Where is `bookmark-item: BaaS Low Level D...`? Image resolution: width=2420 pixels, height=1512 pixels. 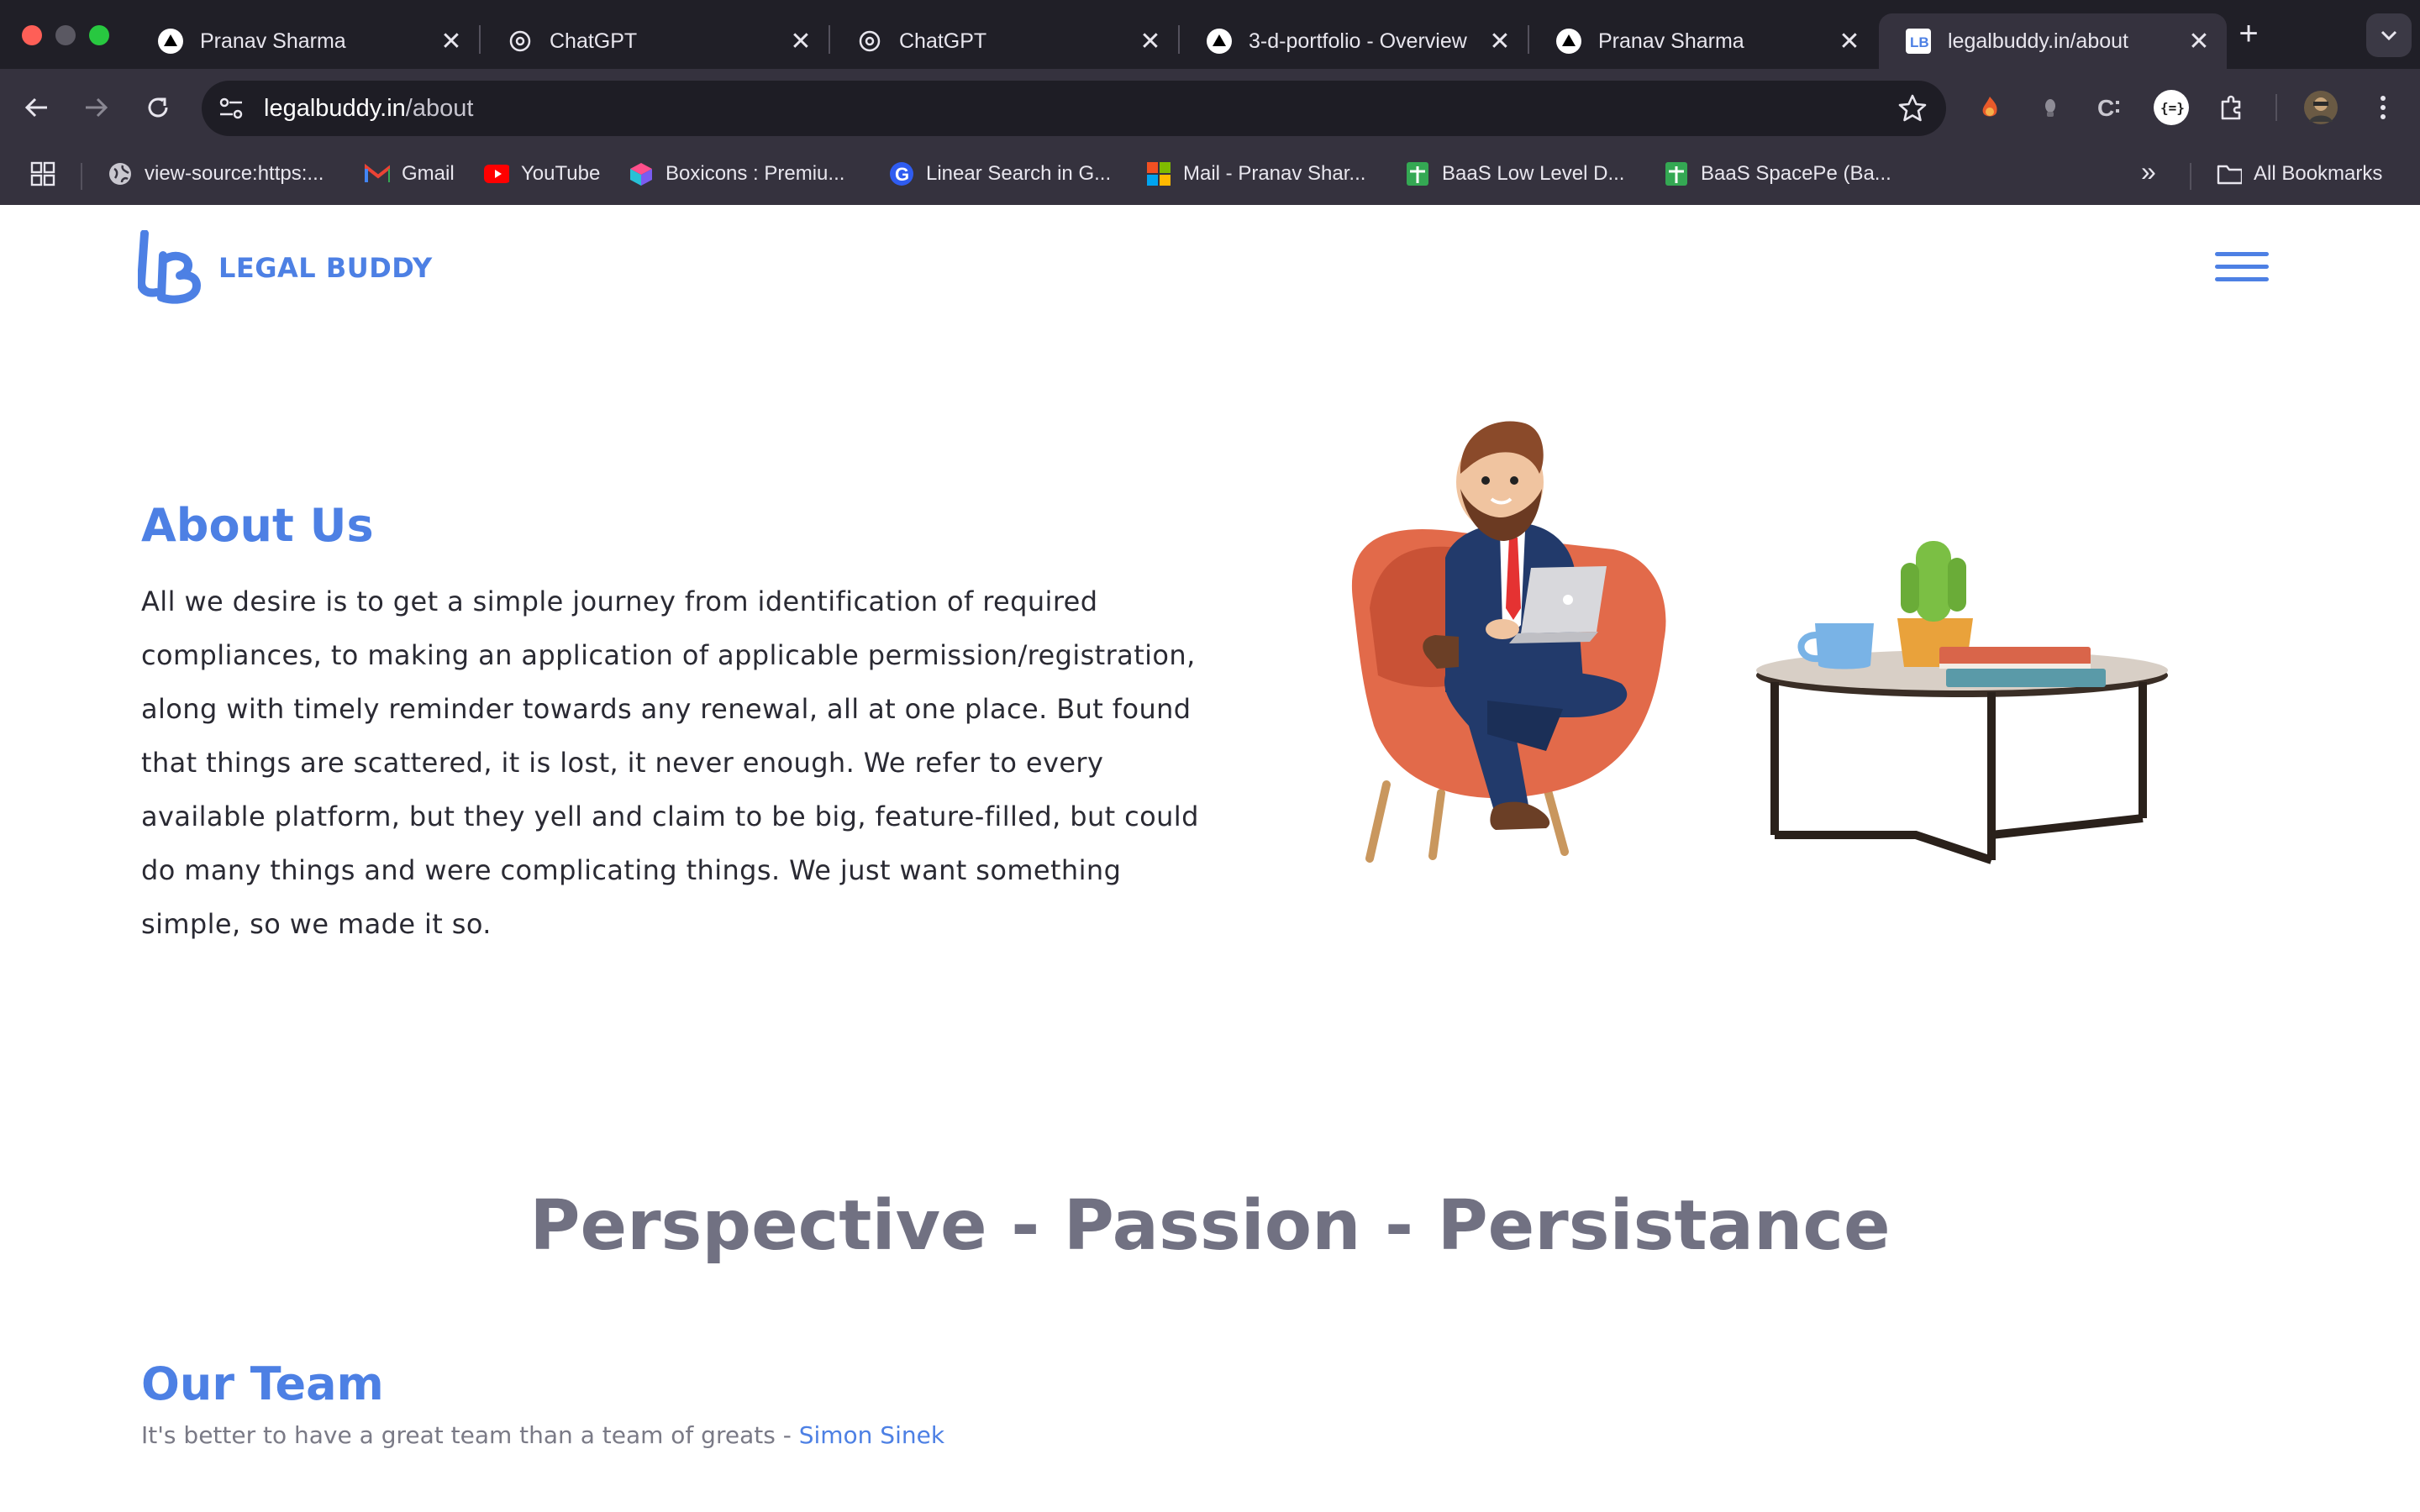
bookmark-item: BaaS Low Level D... is located at coordinates (1514, 173).